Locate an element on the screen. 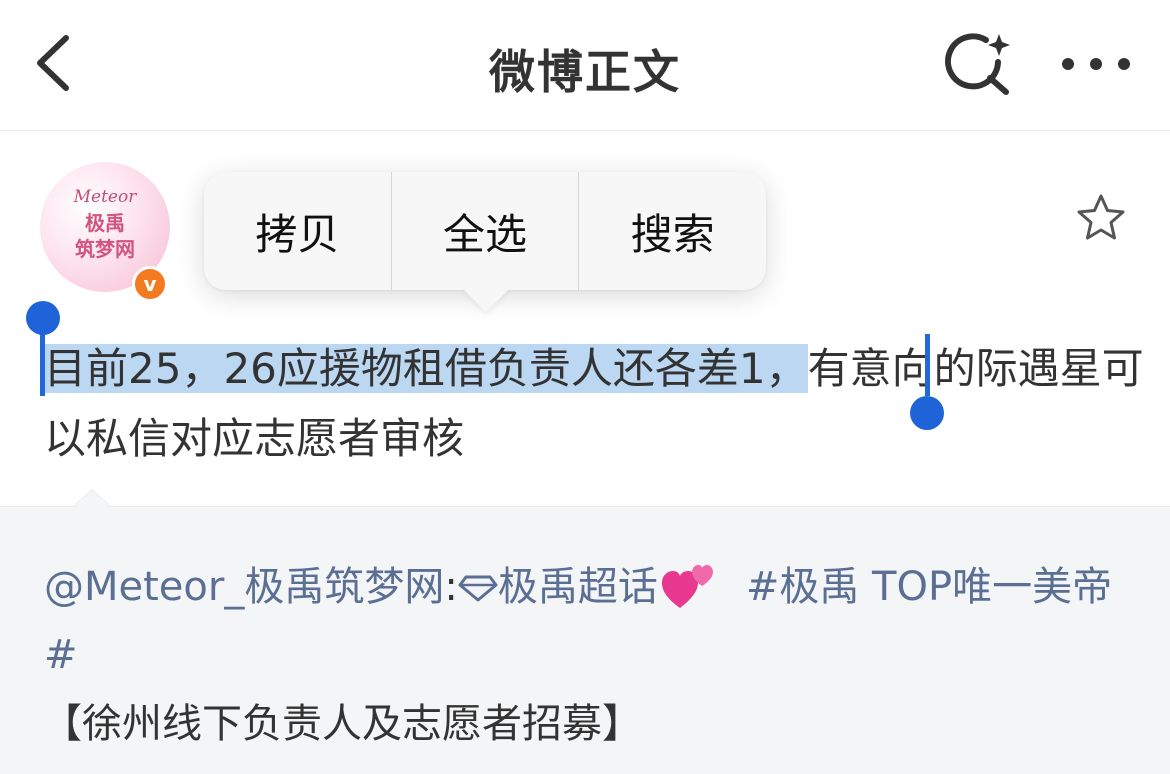 The height and width of the screenshot is (774, 1170). search-sparkle-icon is located at coordinates (977, 64).